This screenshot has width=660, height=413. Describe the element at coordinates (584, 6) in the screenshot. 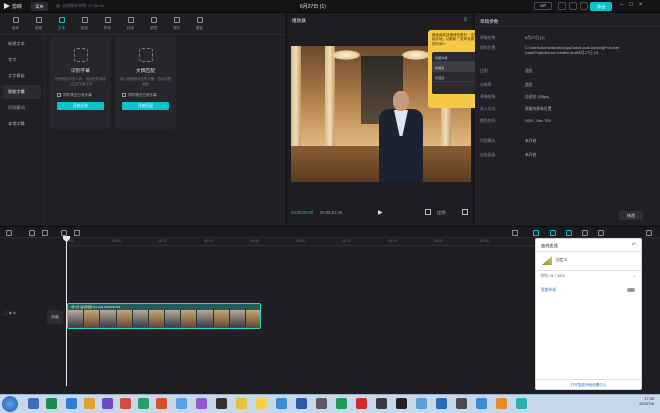

I see `settings-icon` at that location.